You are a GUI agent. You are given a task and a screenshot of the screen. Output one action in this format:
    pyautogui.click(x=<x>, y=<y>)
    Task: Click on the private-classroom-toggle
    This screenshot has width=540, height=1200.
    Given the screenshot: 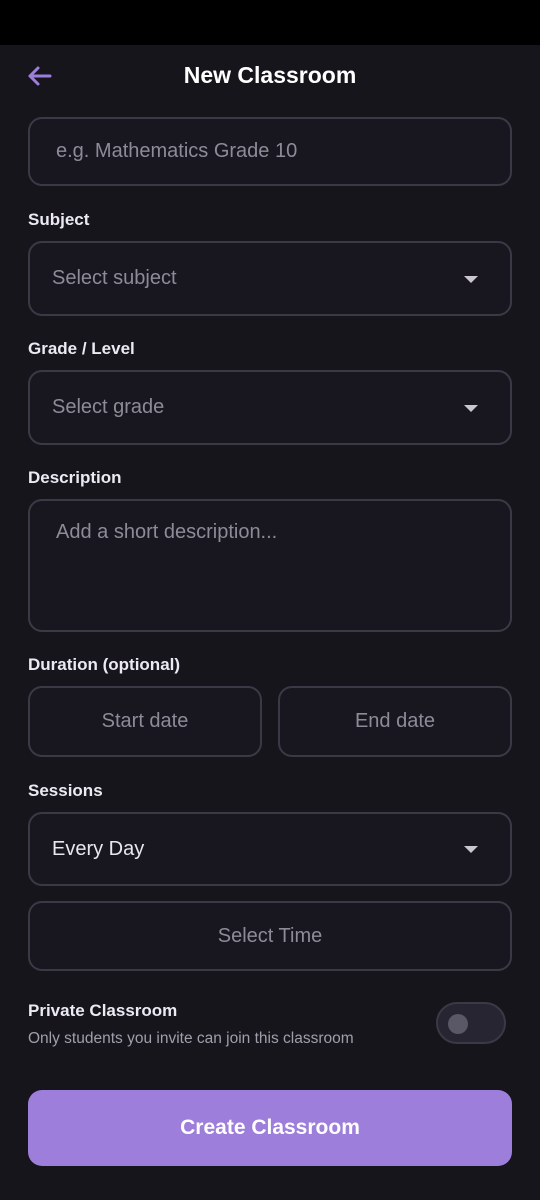 What is the action you would take?
    pyautogui.click(x=471, y=1023)
    